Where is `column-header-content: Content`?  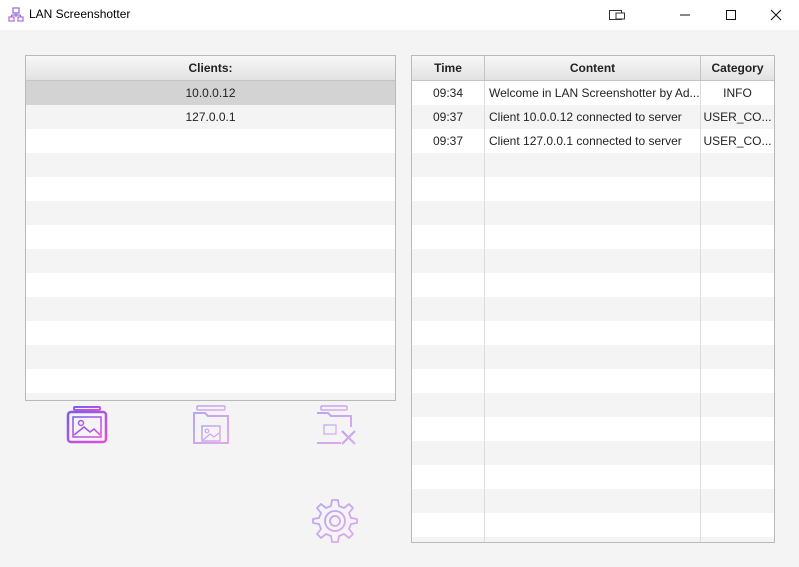
column-header-content: Content is located at coordinates (593, 68).